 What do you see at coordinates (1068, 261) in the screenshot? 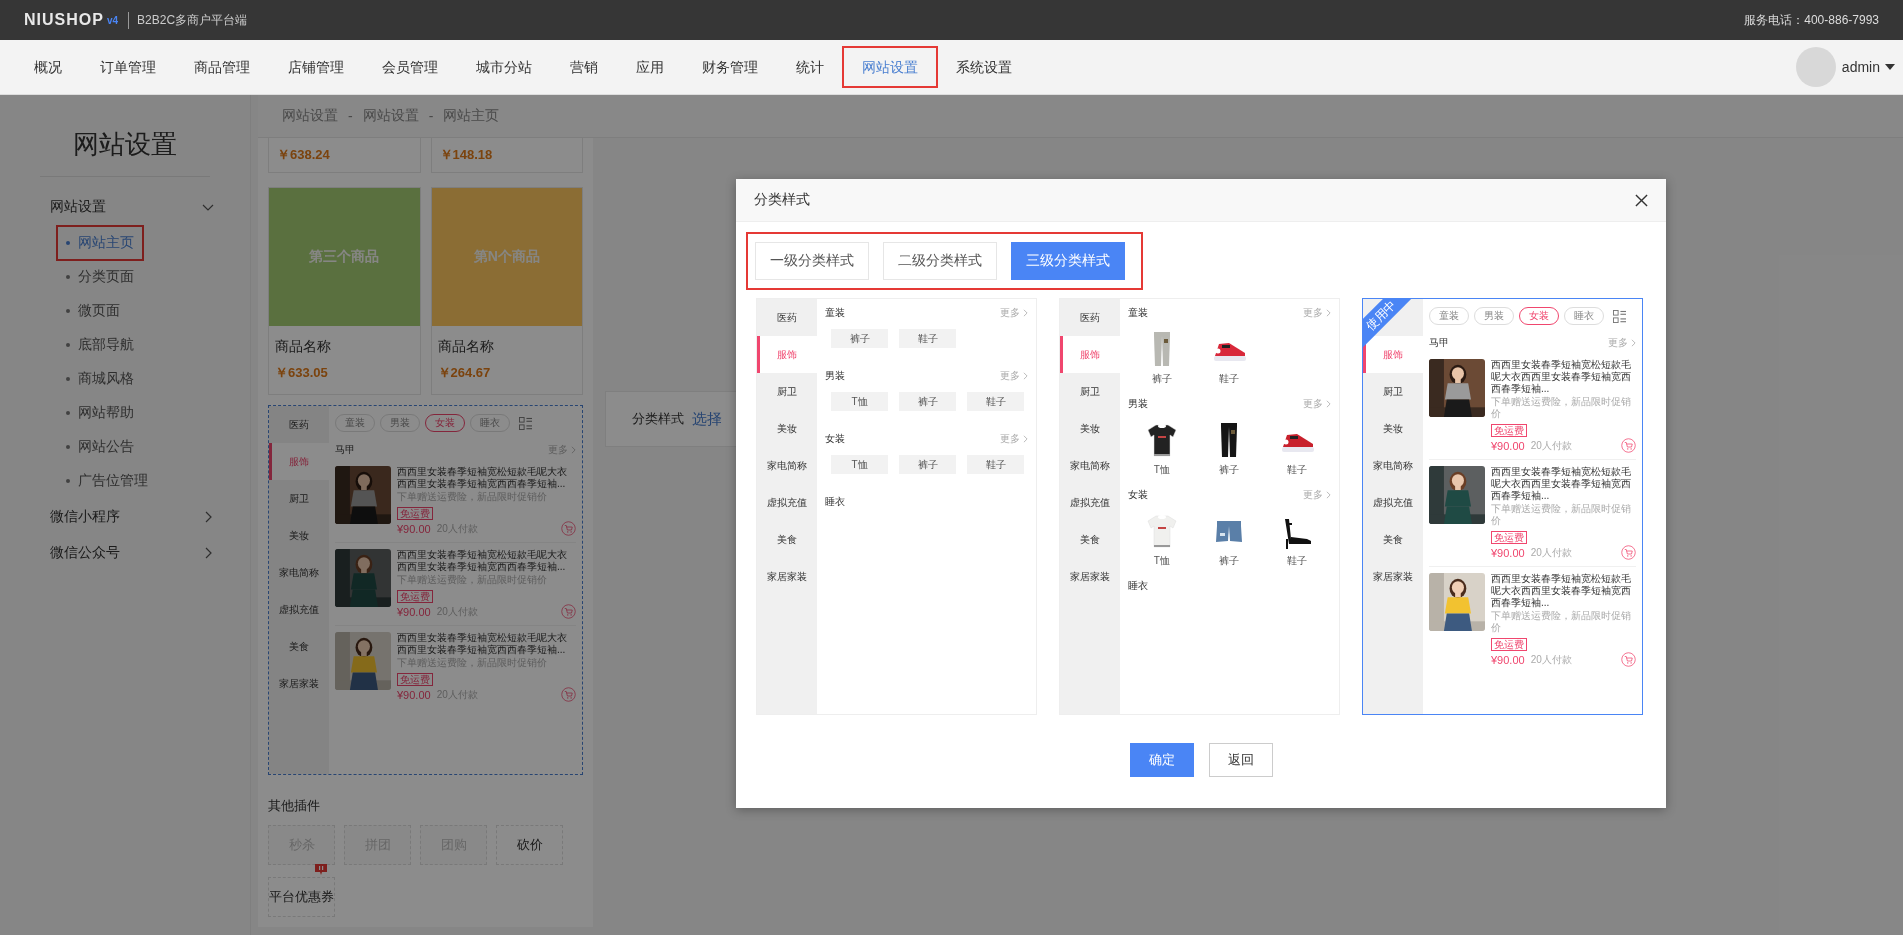
I see `style-tab: 三级分类样式` at bounding box center [1068, 261].